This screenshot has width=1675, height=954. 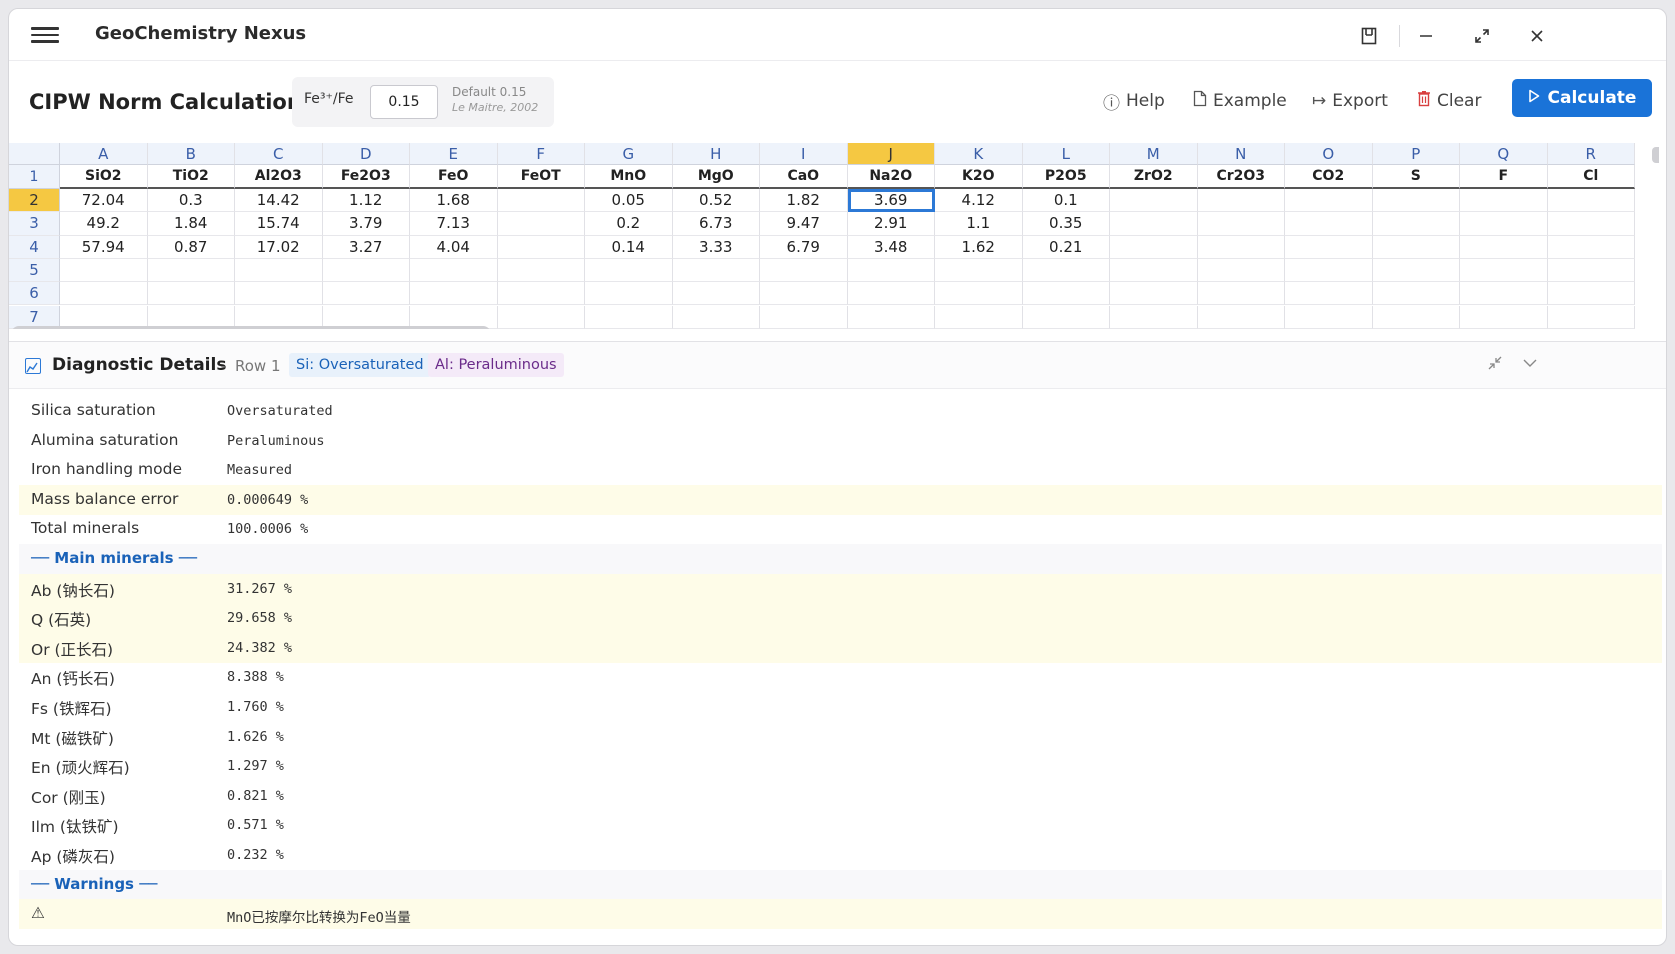 What do you see at coordinates (716, 201) in the screenshot?
I see `data-cell: 0.52` at bounding box center [716, 201].